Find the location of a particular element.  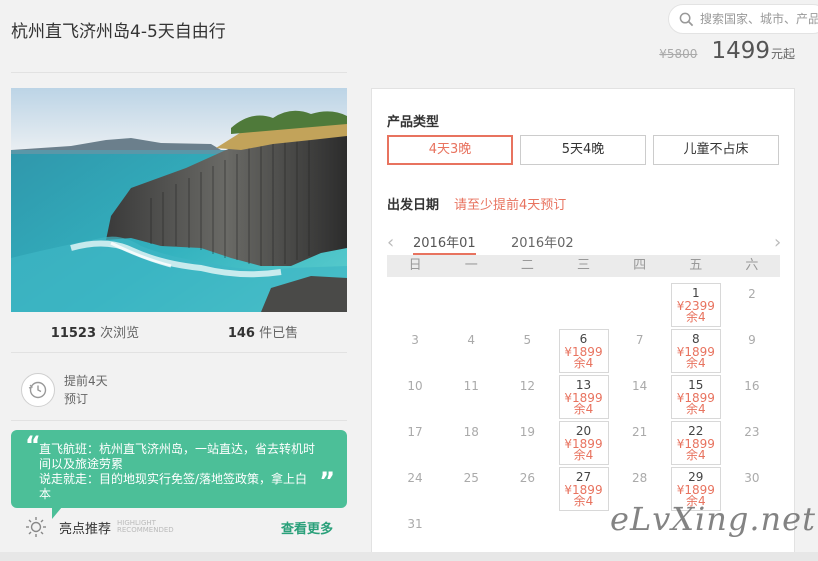

calendar-day: 4 is located at coordinates (471, 351).